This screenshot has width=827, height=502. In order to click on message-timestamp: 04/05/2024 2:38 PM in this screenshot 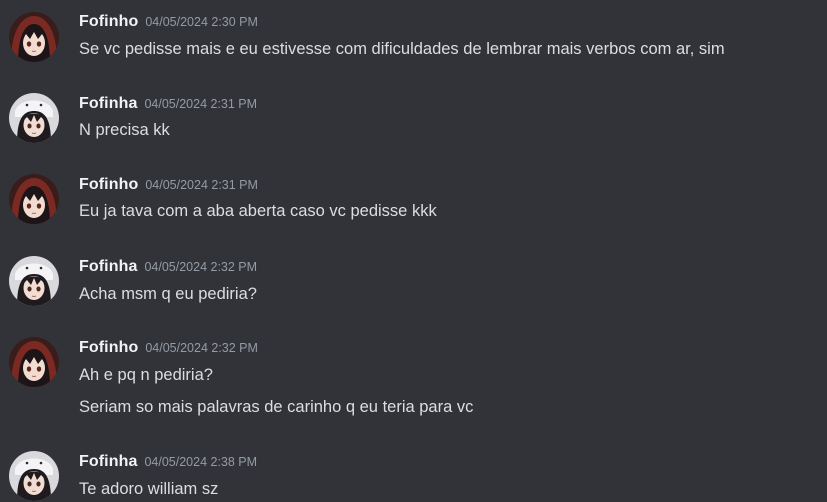, I will do `click(201, 462)`.